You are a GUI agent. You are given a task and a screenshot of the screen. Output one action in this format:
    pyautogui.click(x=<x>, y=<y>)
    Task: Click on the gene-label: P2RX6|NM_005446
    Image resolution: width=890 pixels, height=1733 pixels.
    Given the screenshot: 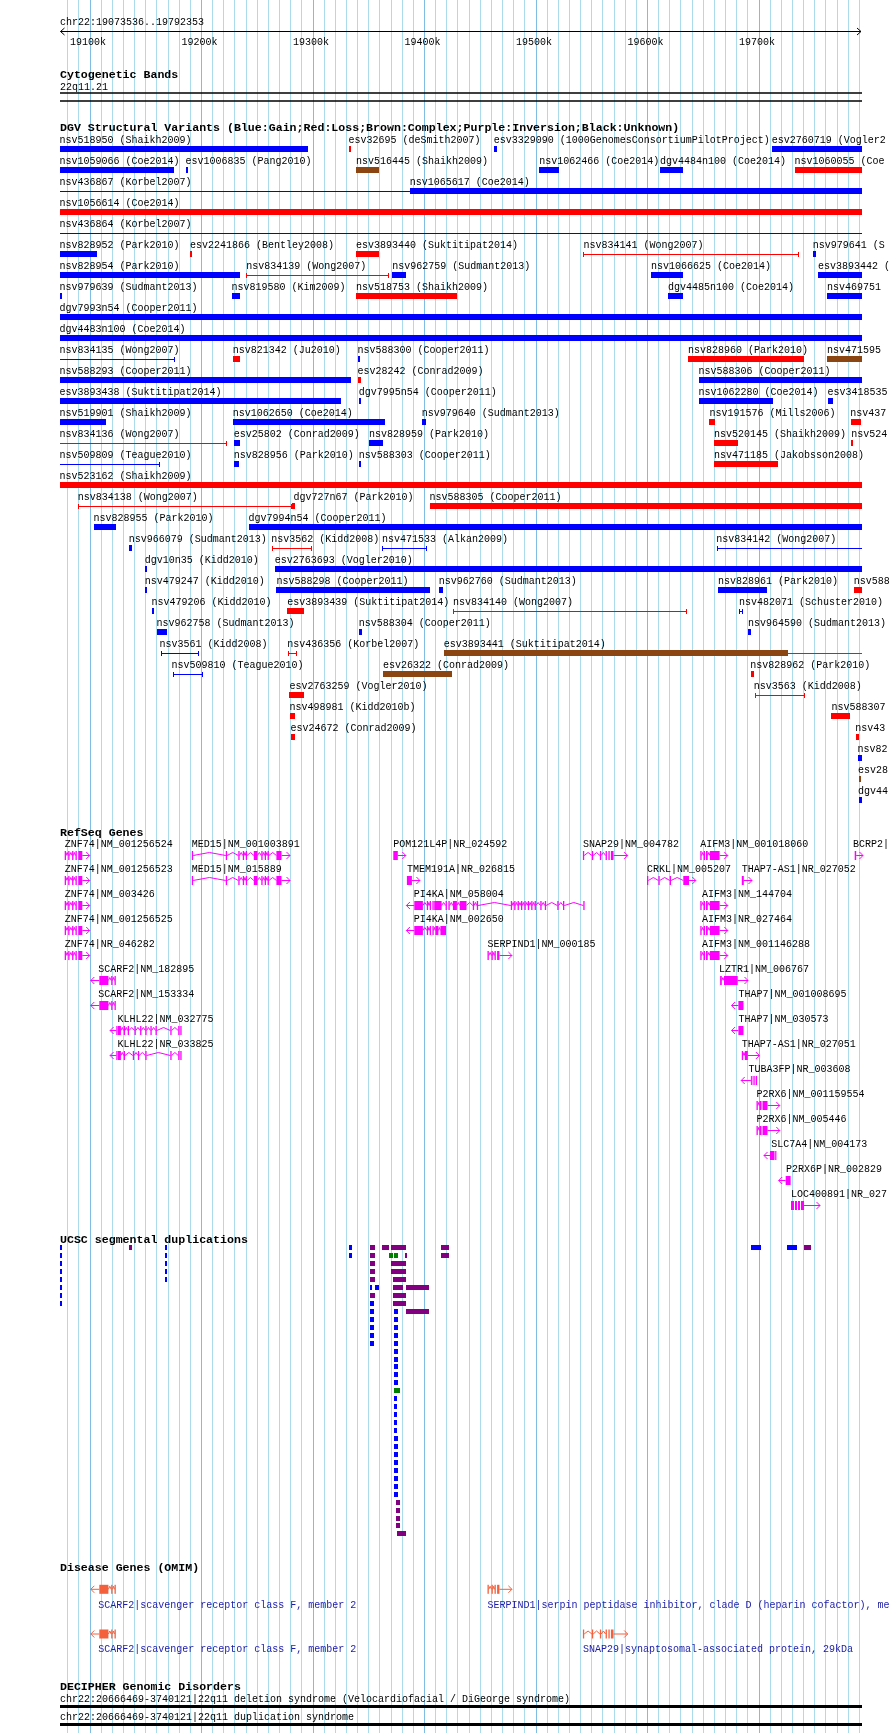 What is the action you would take?
    pyautogui.click(x=801, y=1119)
    